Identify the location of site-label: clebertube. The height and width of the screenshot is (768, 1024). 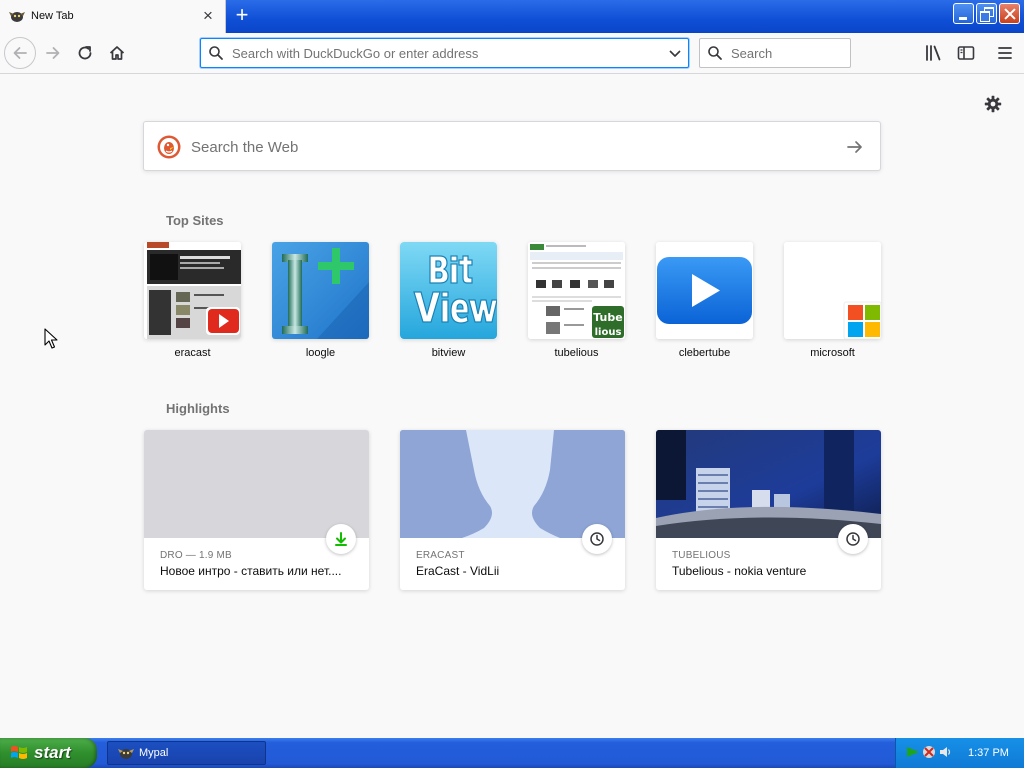
(704, 353).